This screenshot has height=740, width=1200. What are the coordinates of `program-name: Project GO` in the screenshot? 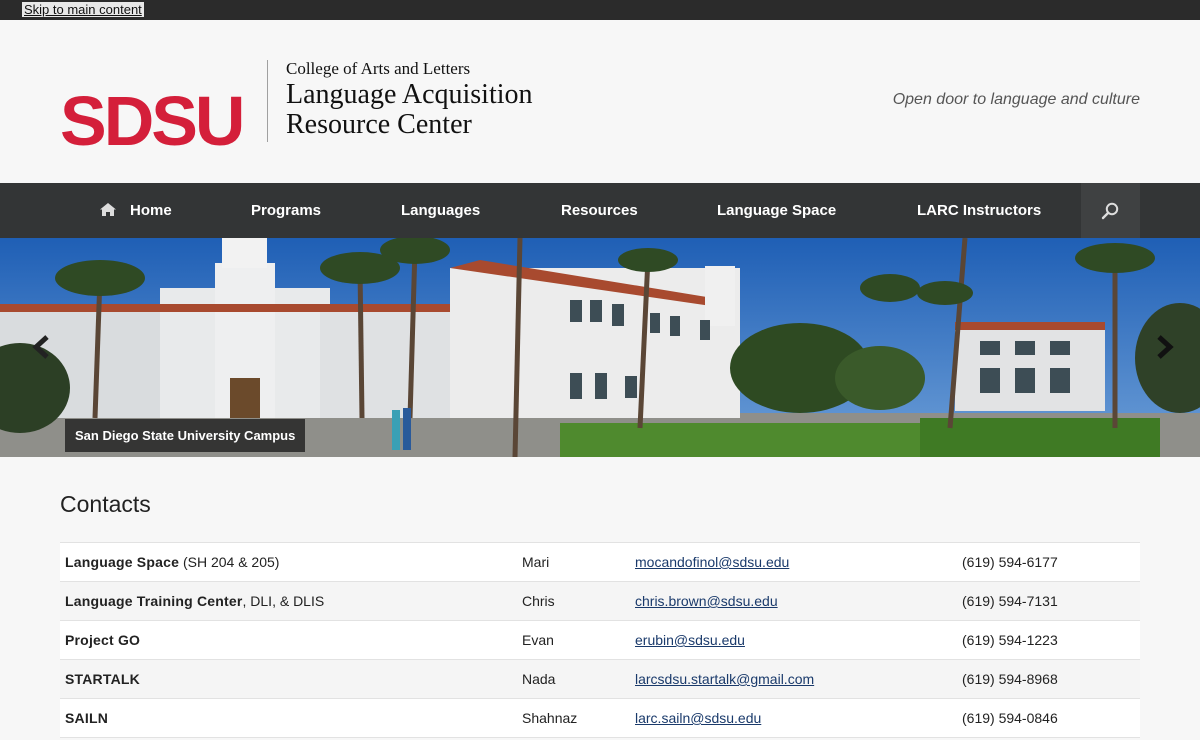 It's located at (103, 640).